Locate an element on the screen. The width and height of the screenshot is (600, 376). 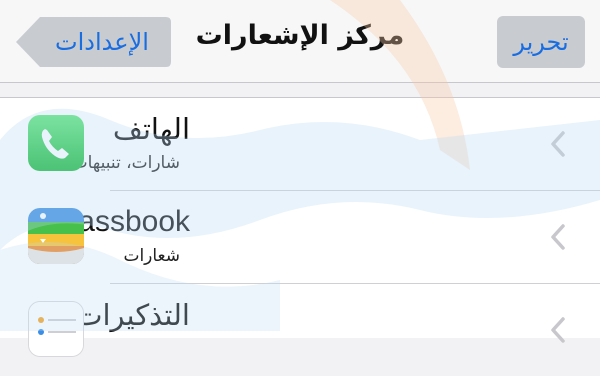
back-button: الإعدادات is located at coordinates (93, 42).